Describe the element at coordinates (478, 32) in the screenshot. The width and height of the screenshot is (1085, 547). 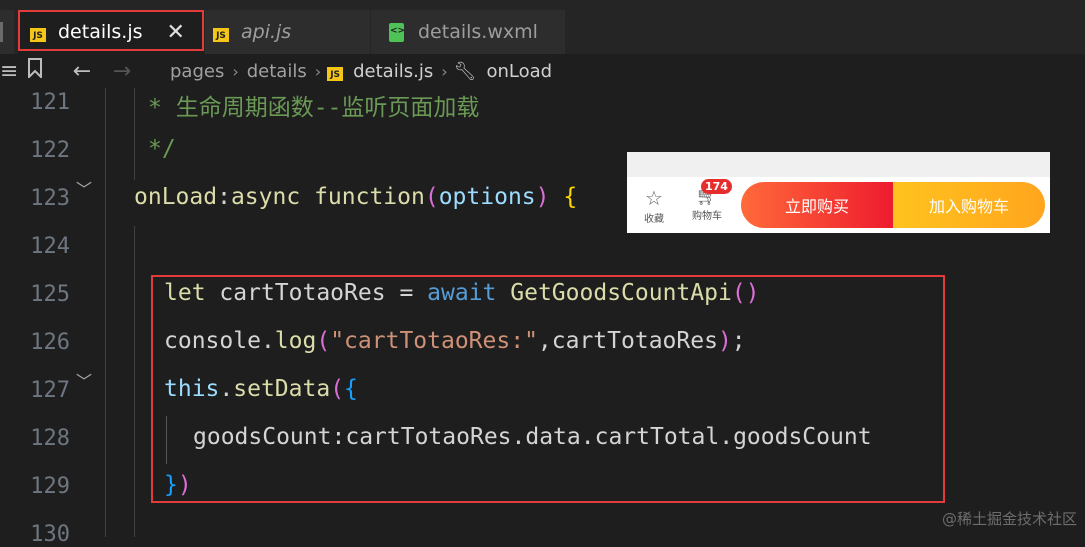
I see `tab-label: details.wxml` at that location.